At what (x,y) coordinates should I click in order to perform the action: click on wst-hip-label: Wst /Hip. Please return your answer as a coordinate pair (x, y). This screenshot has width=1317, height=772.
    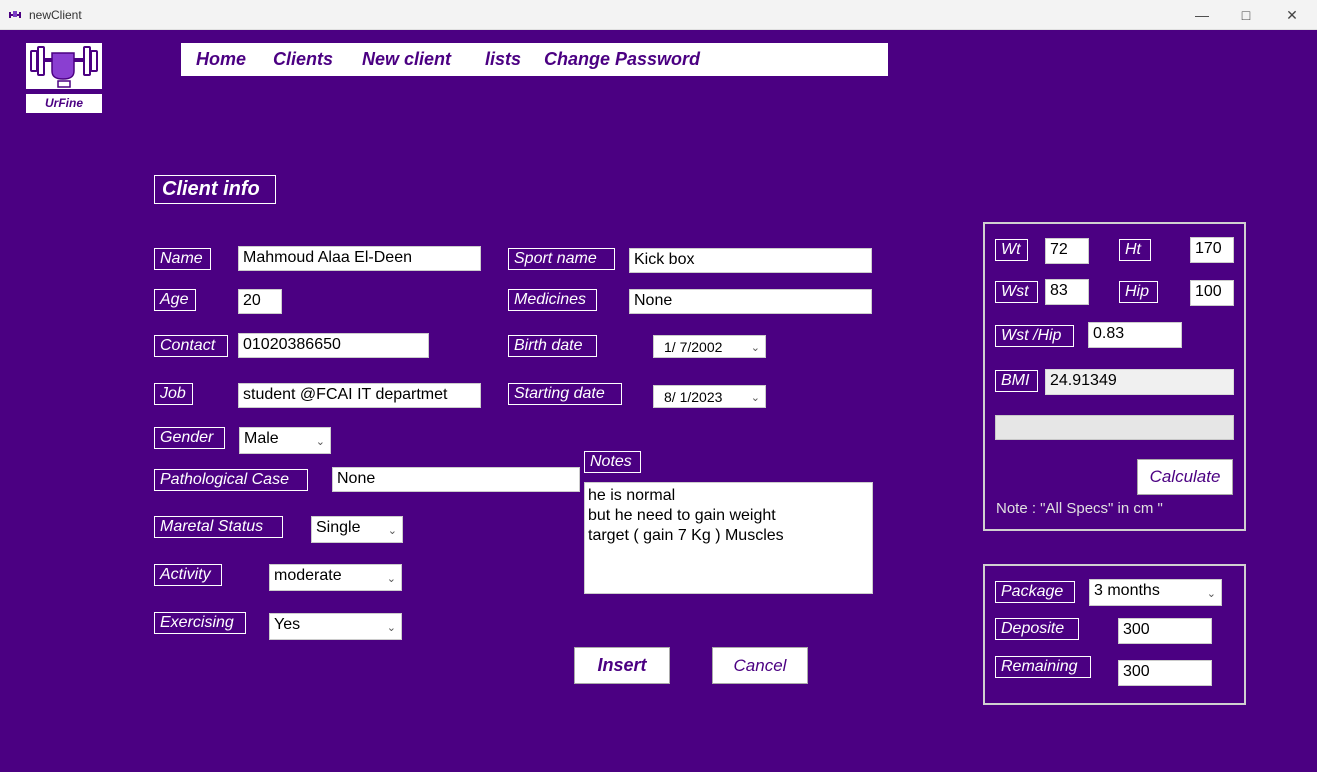
    Looking at the image, I should click on (1034, 336).